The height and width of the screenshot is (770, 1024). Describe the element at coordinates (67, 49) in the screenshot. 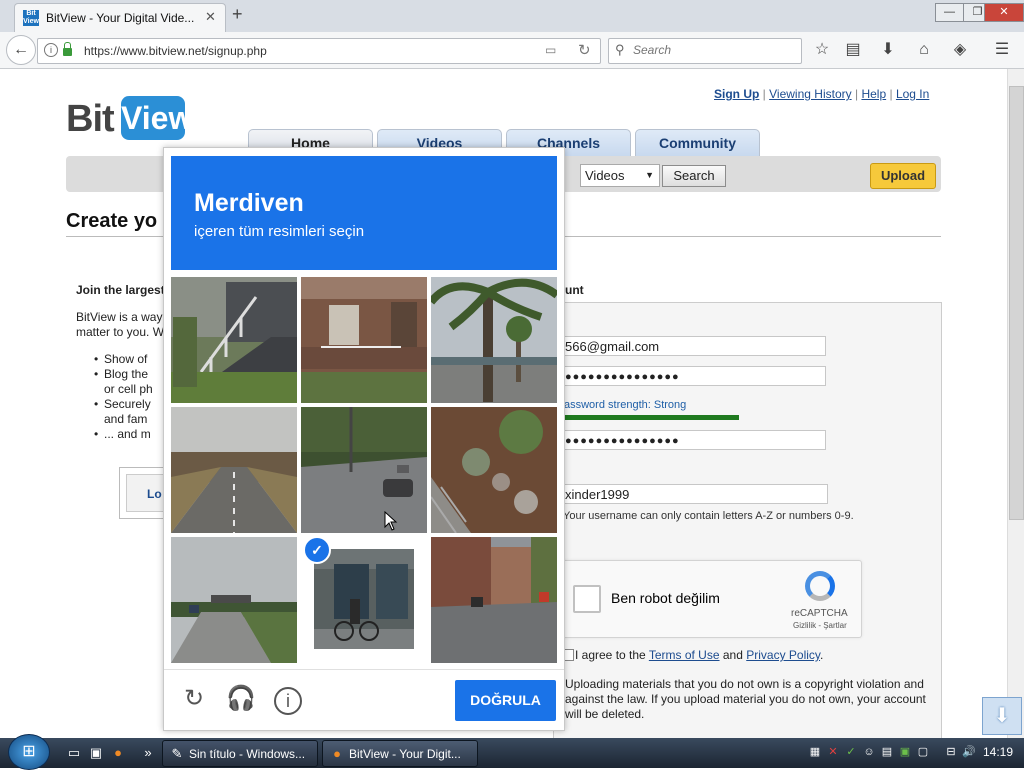

I see `lock-icon` at that location.